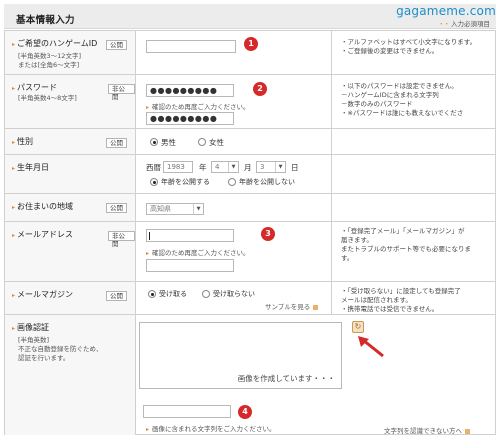 The height and width of the screenshot is (437, 500). Describe the element at coordinates (357, 240) in the screenshot. I see `note-line: 届きます。` at that location.